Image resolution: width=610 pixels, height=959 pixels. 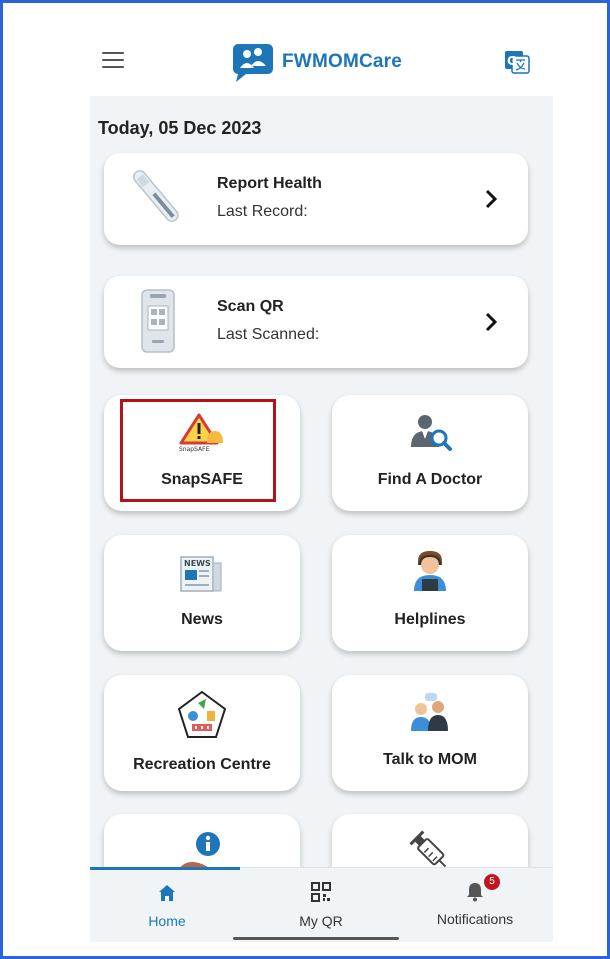 I want to click on news-tile: NEWS News, so click(x=202, y=593).